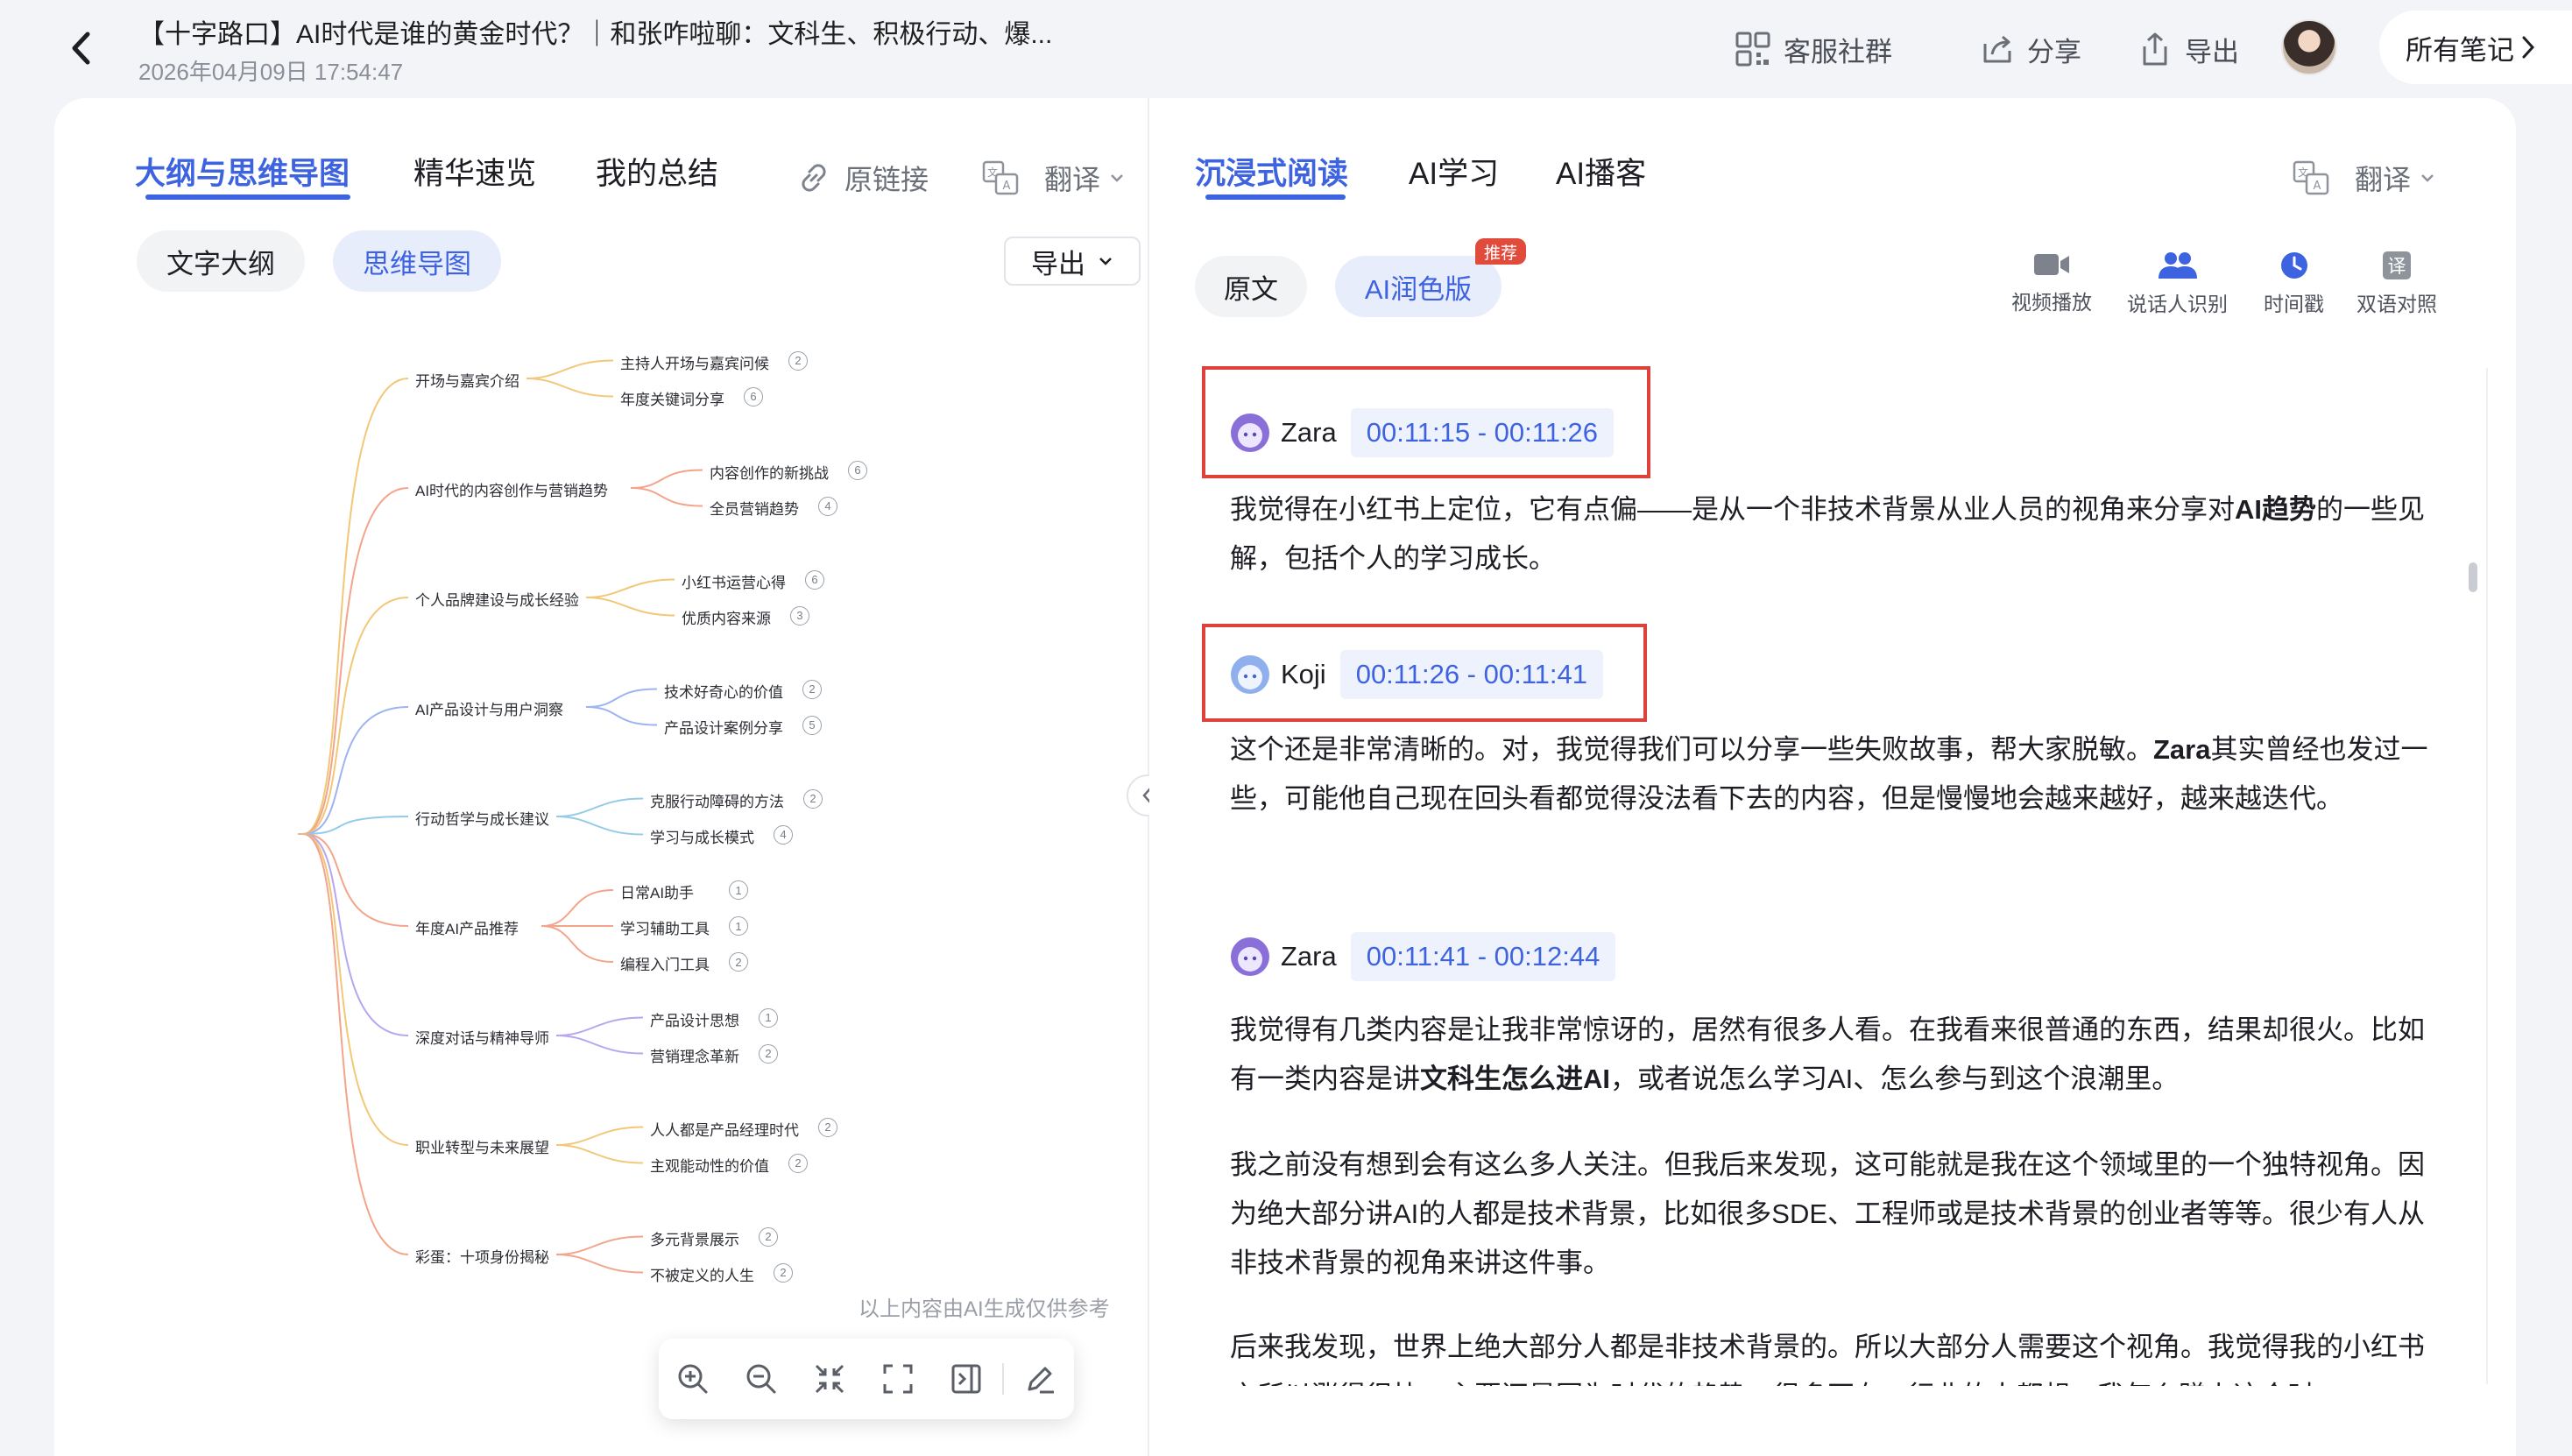  Describe the element at coordinates (1251, 286) in the screenshot. I see `original-text-toggle: 原文` at that location.